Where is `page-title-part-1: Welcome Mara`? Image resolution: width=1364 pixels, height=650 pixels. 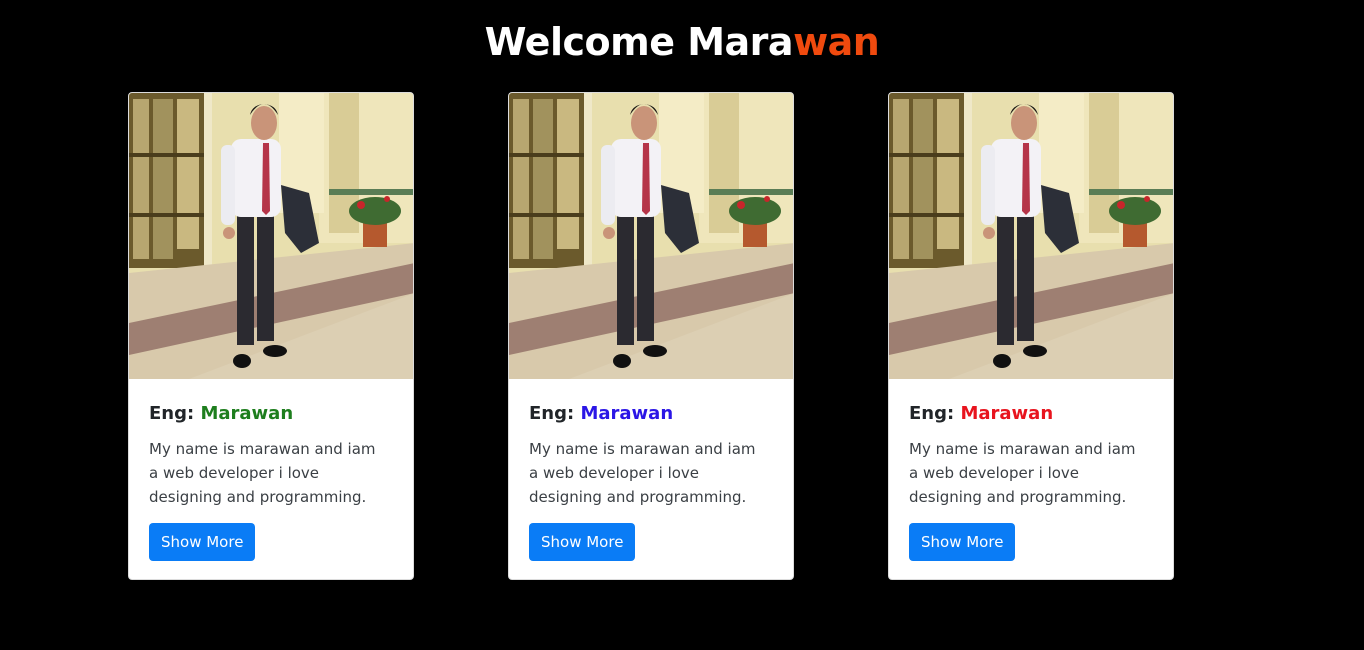
page-title-part-1: Welcome Mara is located at coordinates (639, 42).